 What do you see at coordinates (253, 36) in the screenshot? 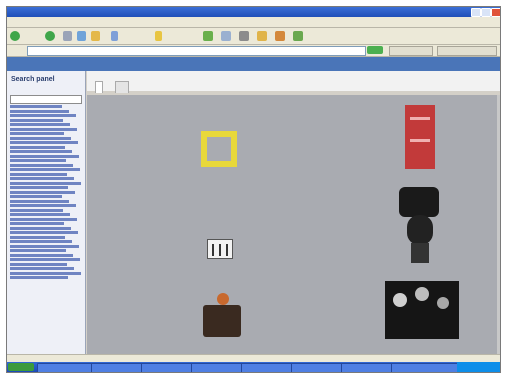
I see `browser-toolbar` at bounding box center [253, 36].